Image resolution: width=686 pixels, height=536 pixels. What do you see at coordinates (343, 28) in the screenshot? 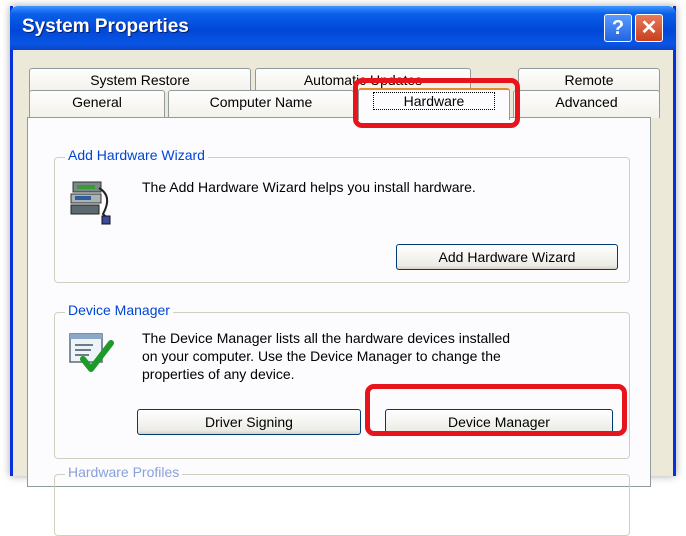
I see `title-bar: System Properties ? ✕` at bounding box center [343, 28].